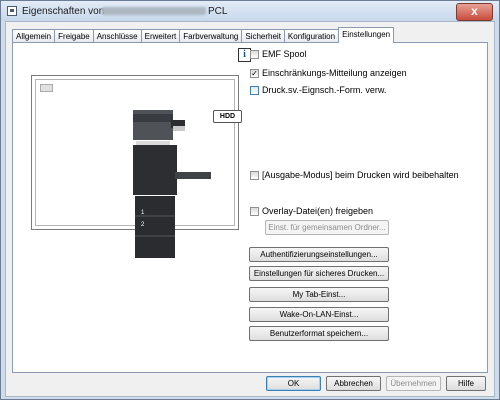  What do you see at coordinates (254, 90) in the screenshot?
I see `print-settings-box` at bounding box center [254, 90].